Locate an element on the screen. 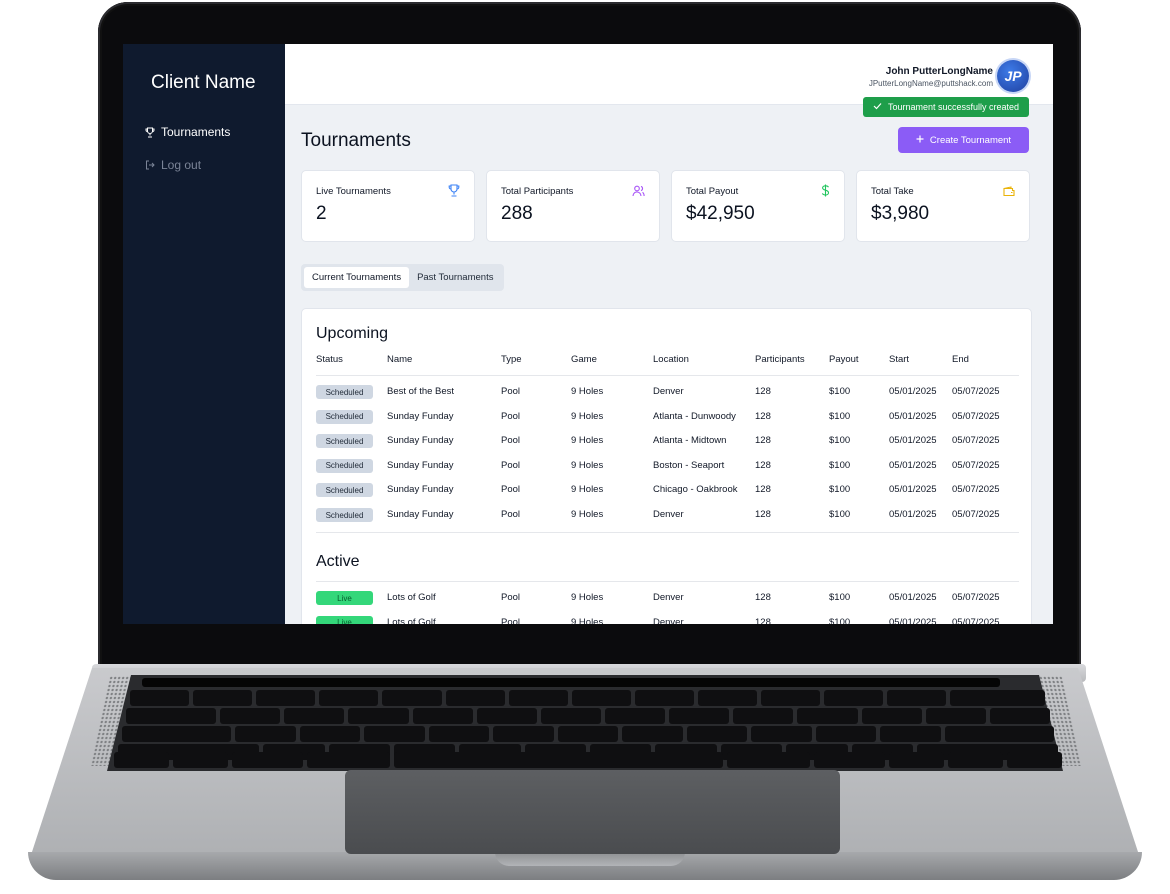 This screenshot has height=894, width=1170. section-divider is located at coordinates (667, 532).